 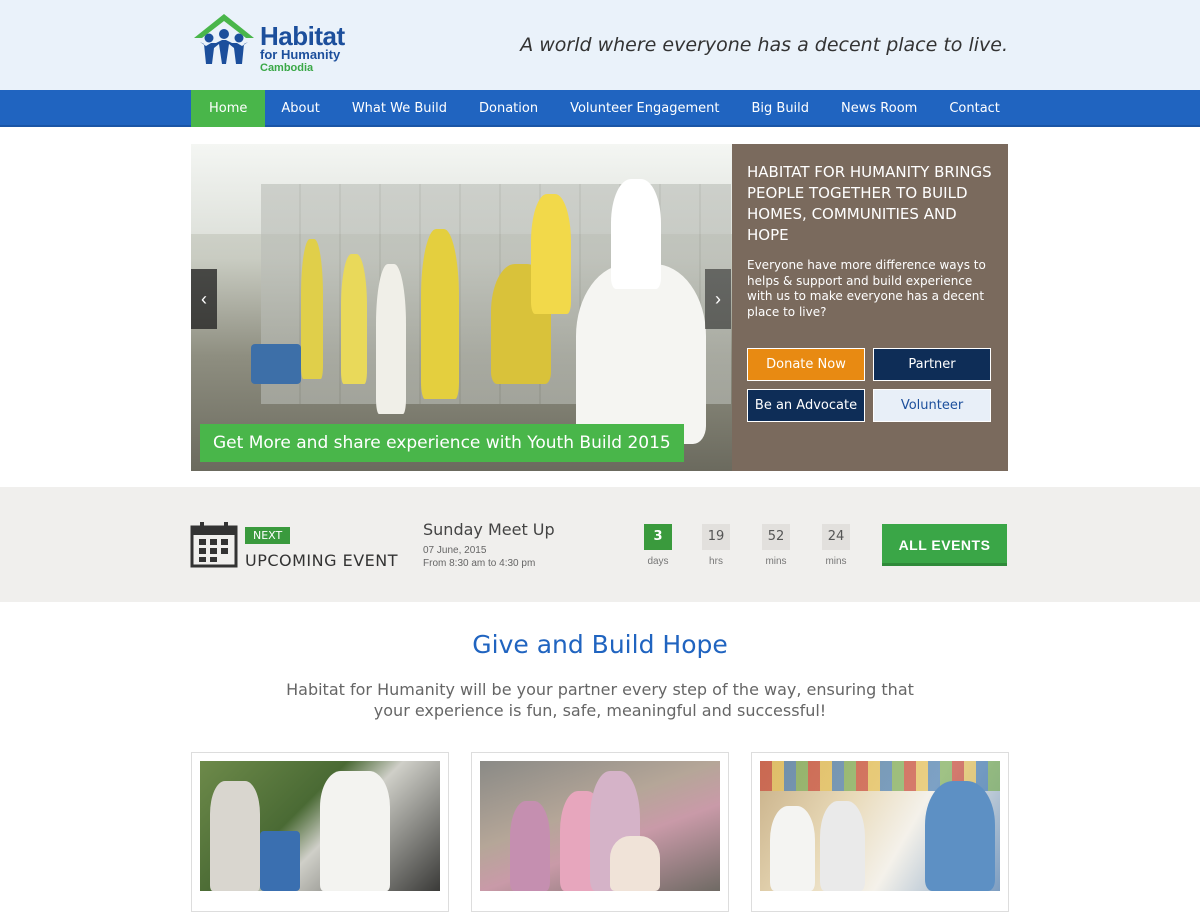 What do you see at coordinates (479, 563) in the screenshot?
I see `event-time: From 8:30 am to 4:30 pm` at bounding box center [479, 563].